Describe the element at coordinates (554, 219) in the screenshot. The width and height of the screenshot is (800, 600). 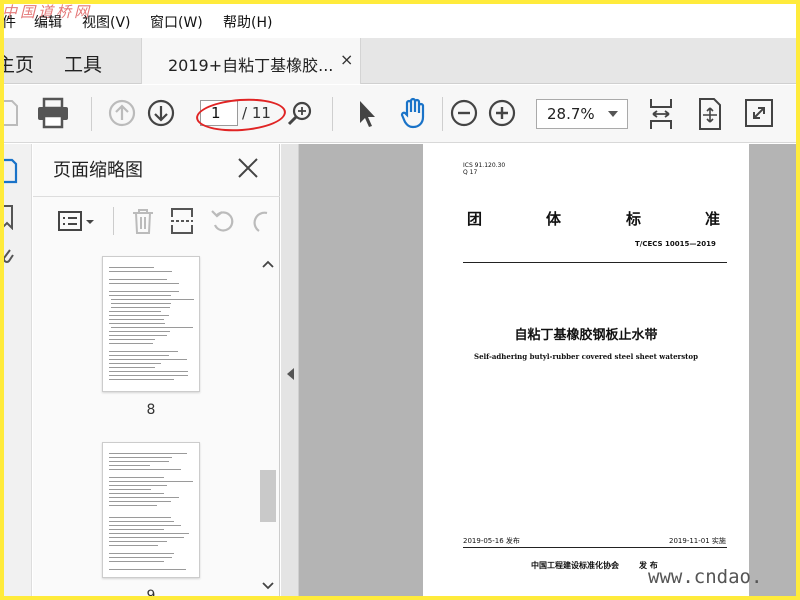
I see `heading-char: 体` at that location.